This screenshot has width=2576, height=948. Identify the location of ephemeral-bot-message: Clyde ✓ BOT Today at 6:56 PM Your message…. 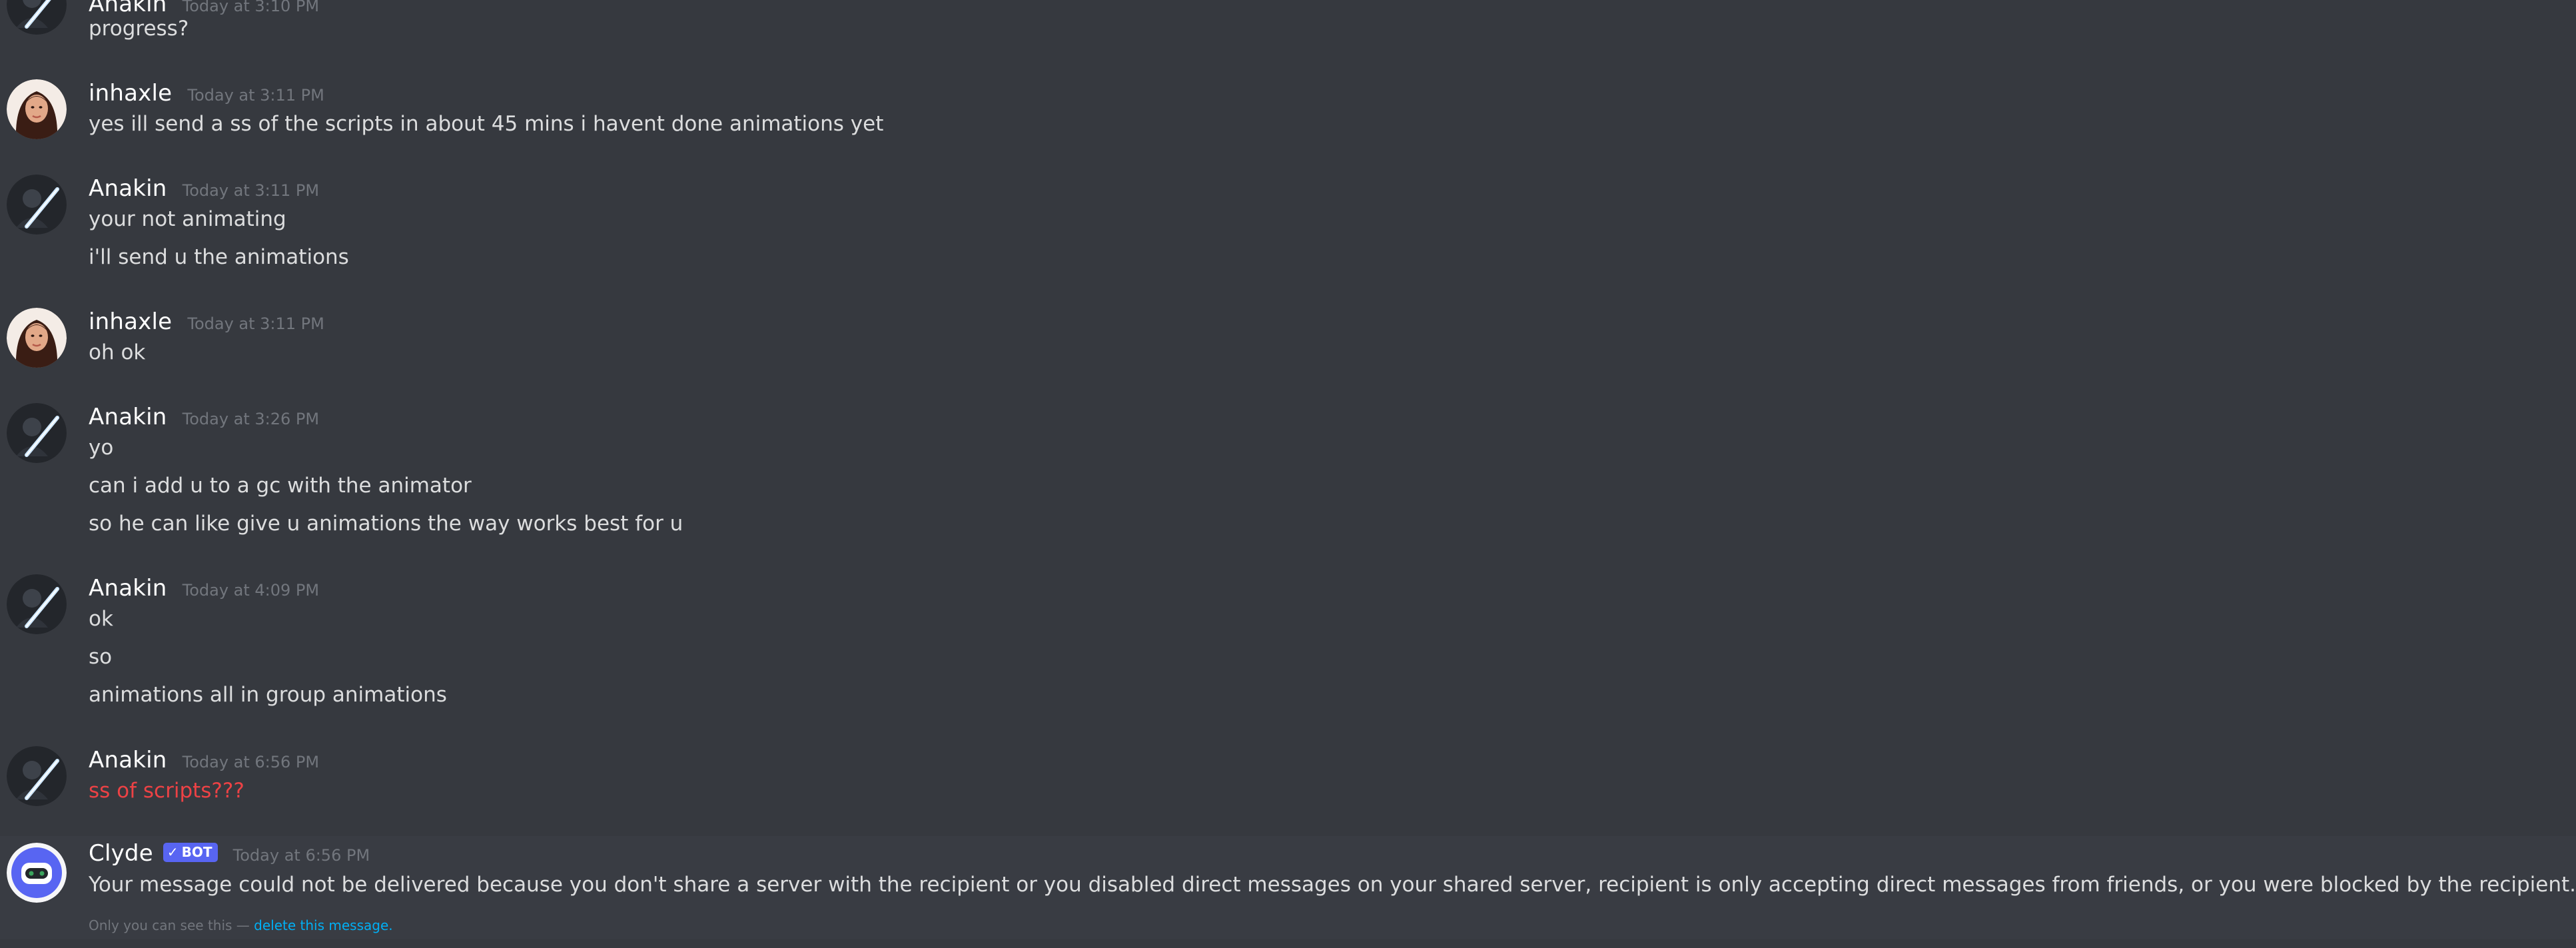
(1288, 887).